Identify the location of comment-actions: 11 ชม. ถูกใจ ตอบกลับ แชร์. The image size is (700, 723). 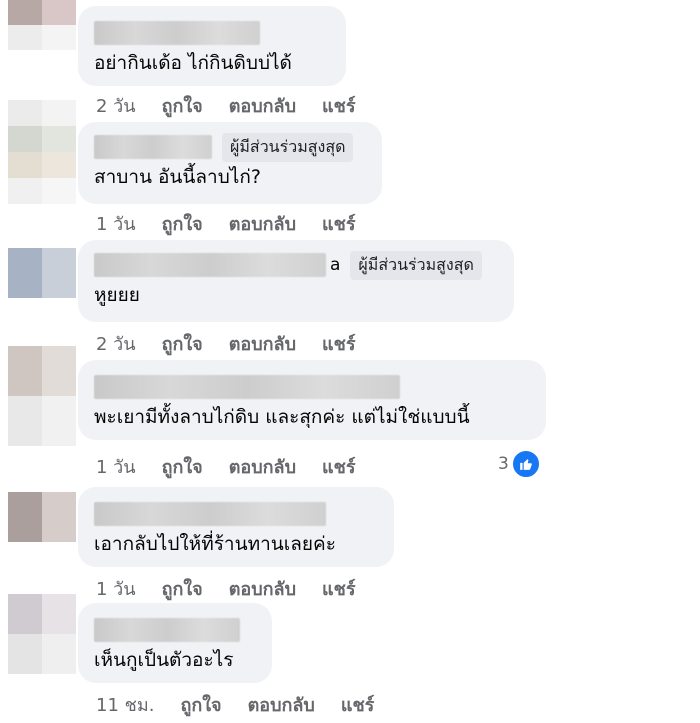
(248, 704).